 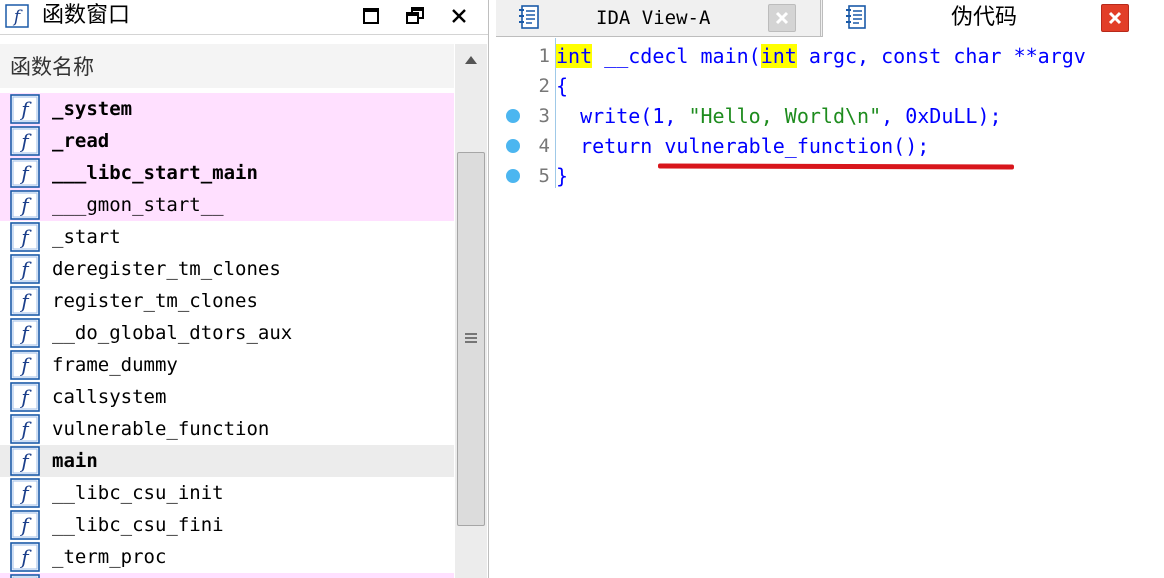 What do you see at coordinates (856, 17) in the screenshot?
I see `pseudocode-view-icon` at bounding box center [856, 17].